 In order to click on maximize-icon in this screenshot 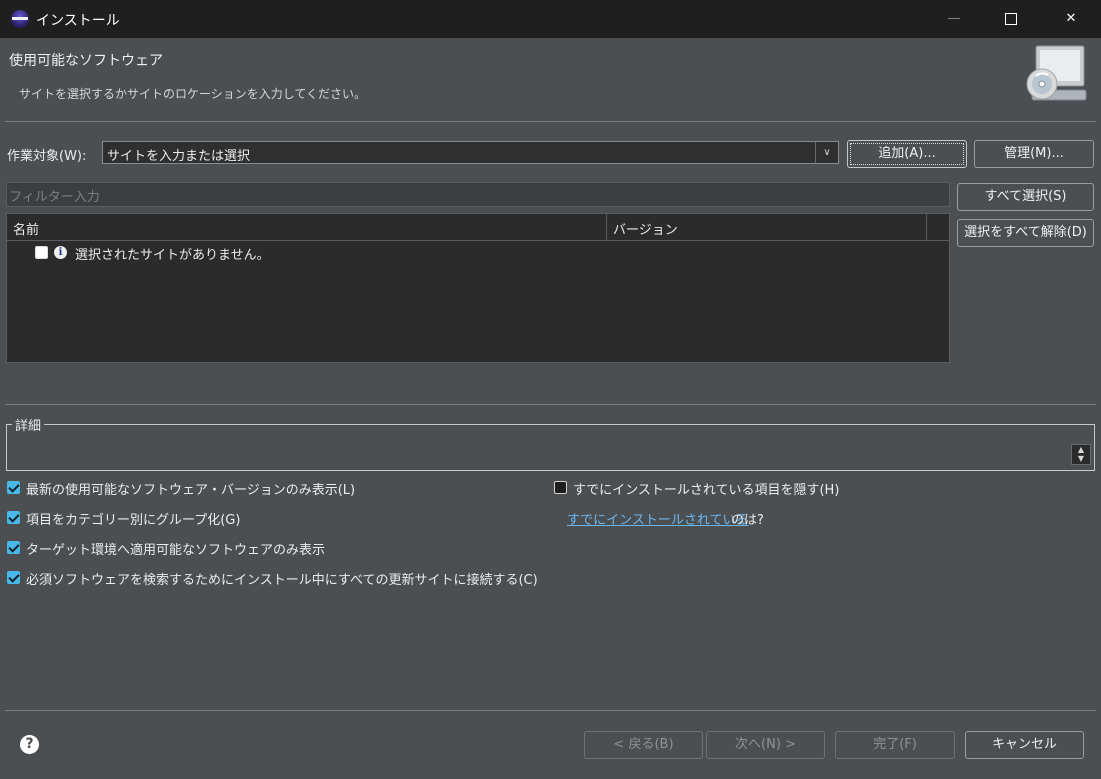, I will do `click(1011, 18)`.